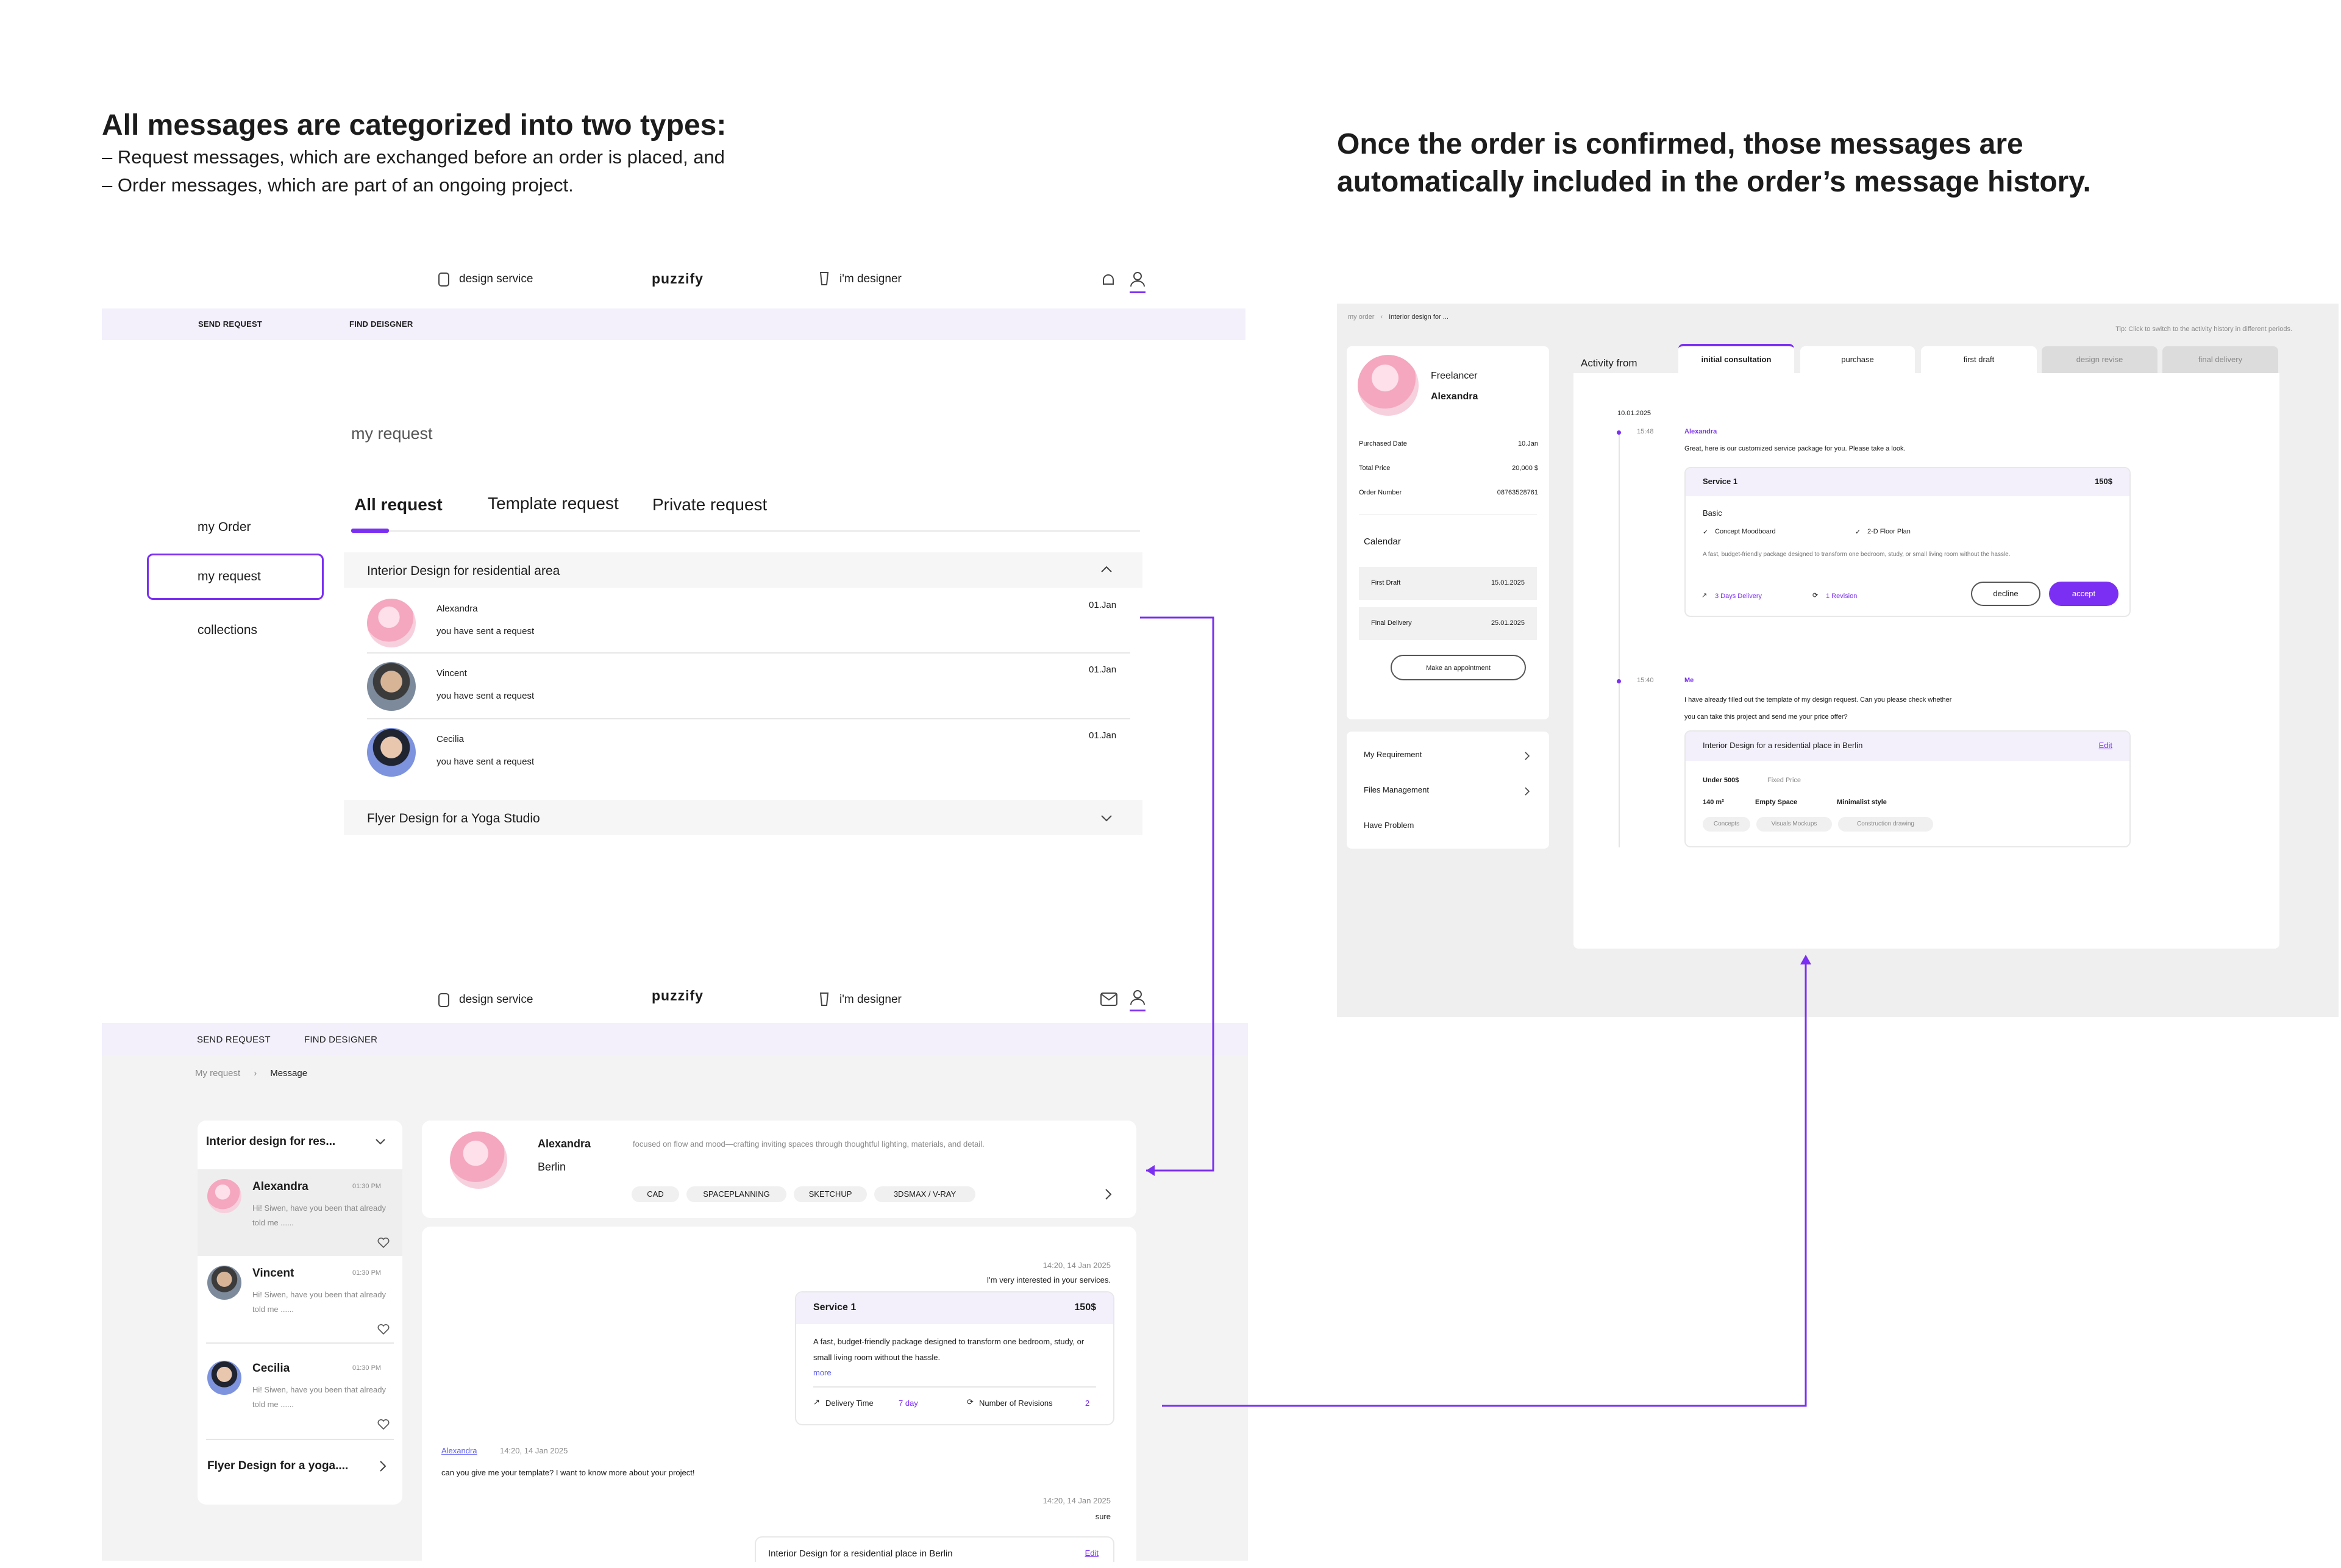  I want to click on arrowhead-up, so click(1805, 959).